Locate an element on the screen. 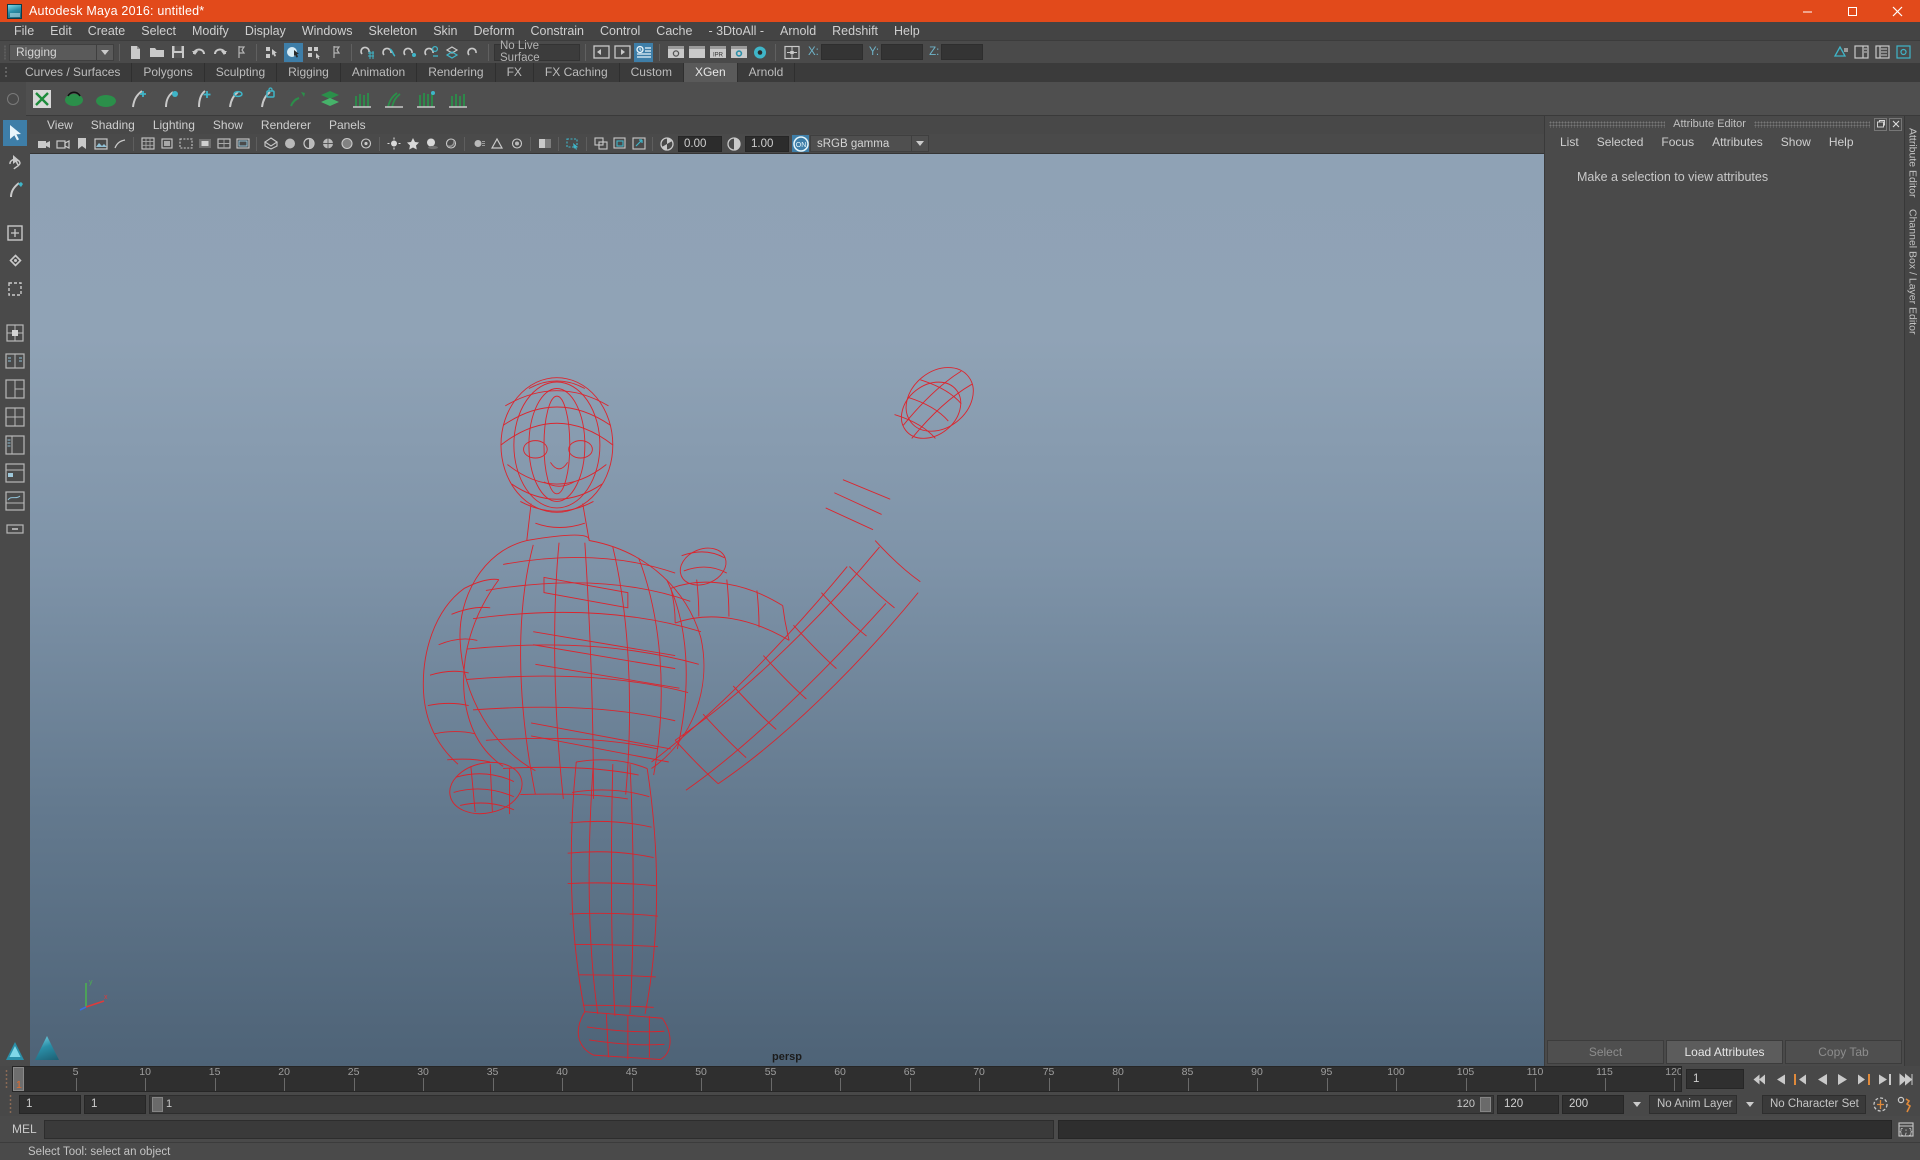 This screenshot has width=1920, height=1160. render-current-frame-icon is located at coordinates (675, 52).